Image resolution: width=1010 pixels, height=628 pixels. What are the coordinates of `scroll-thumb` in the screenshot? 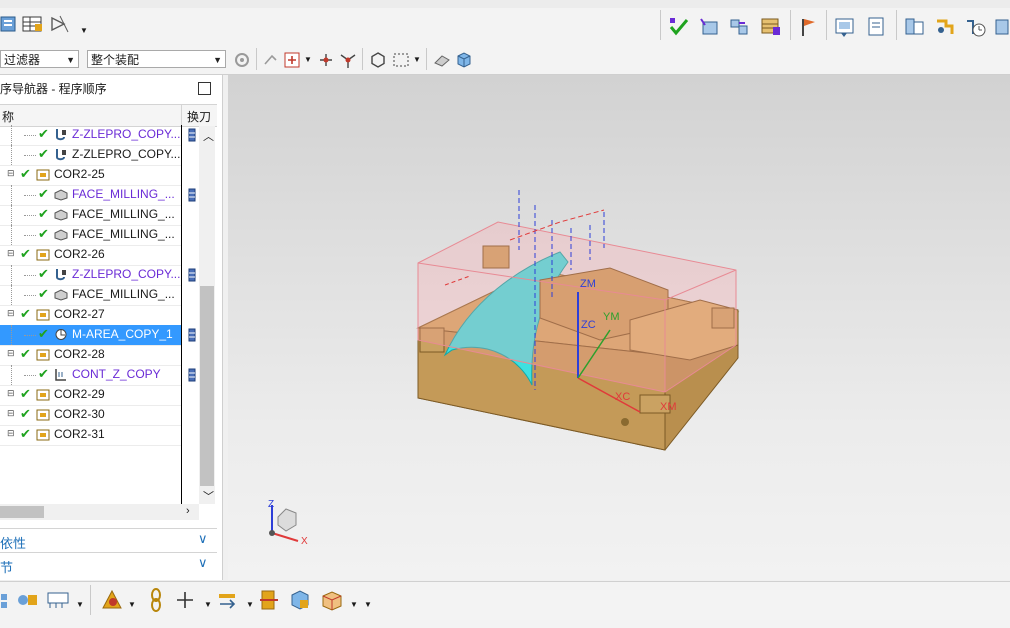 It's located at (207, 386).